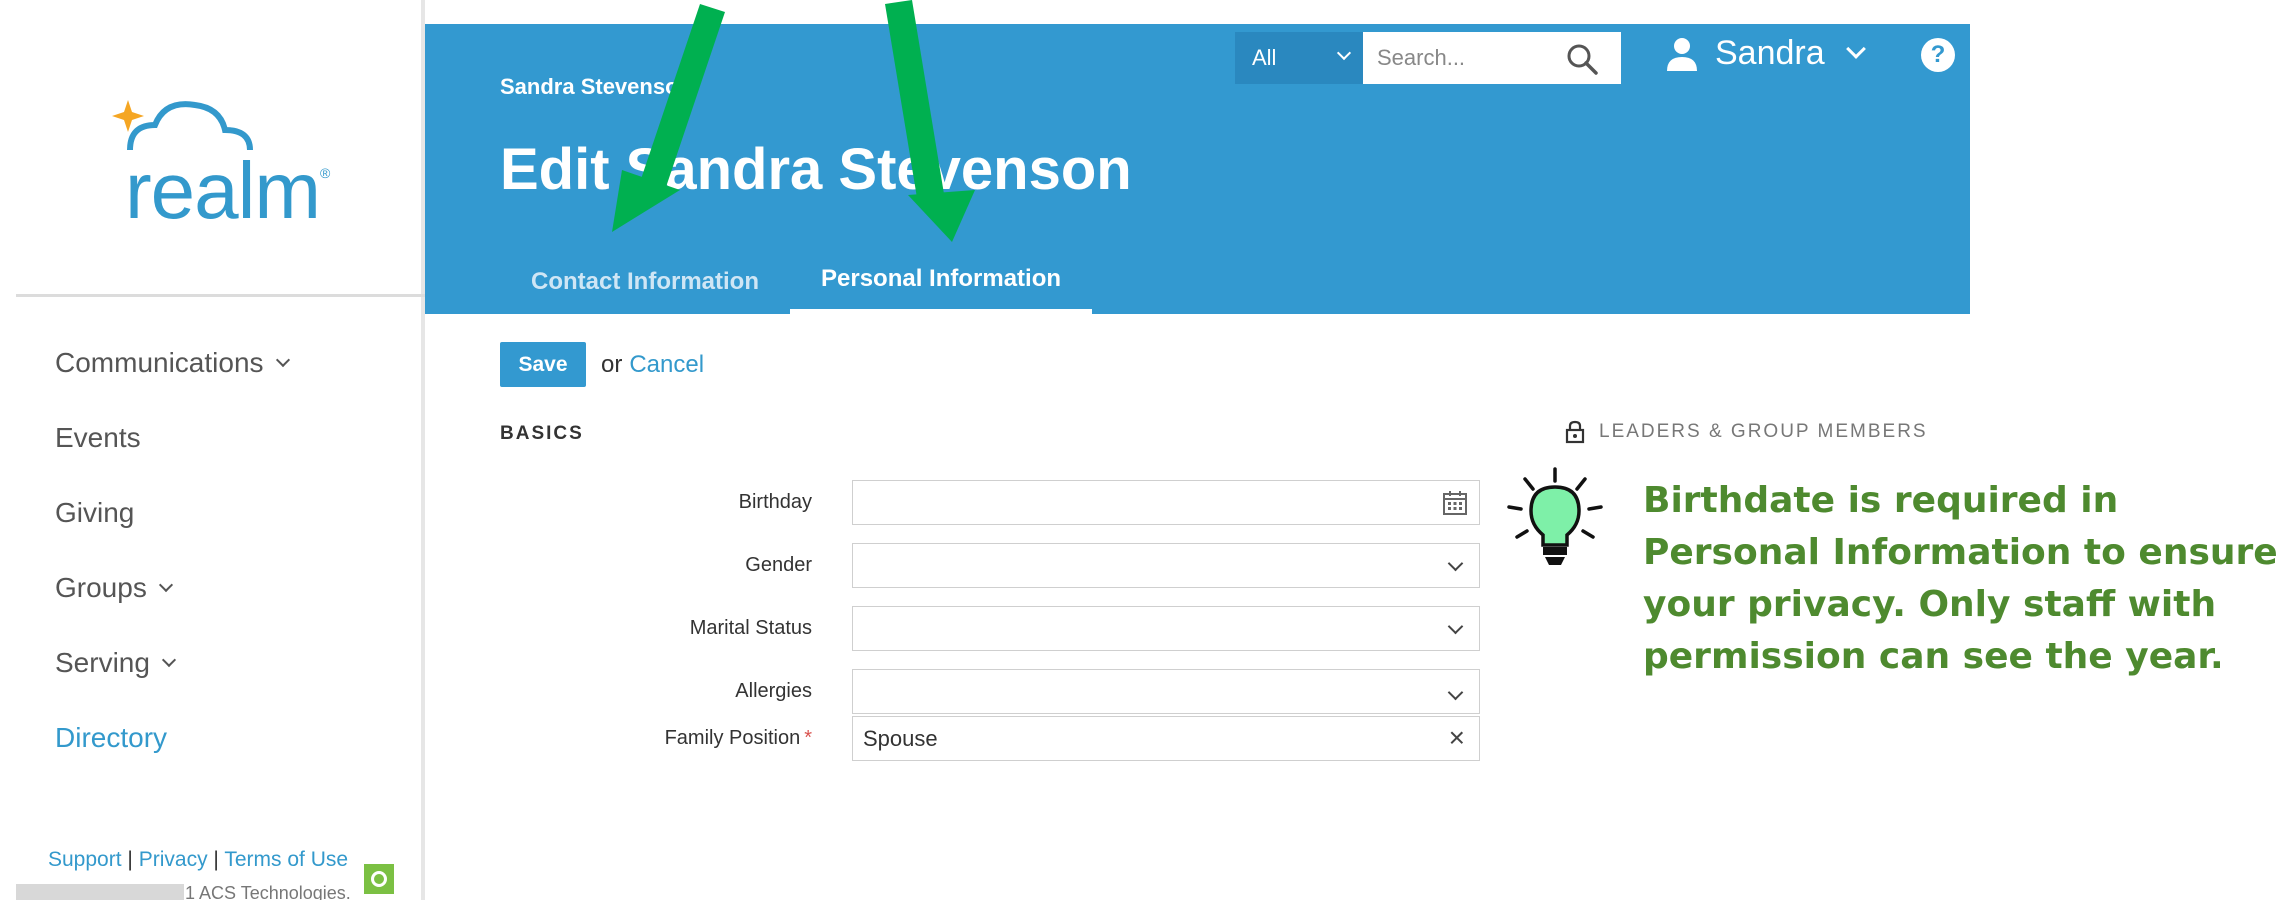 Image resolution: width=2280 pixels, height=900 pixels. Describe the element at coordinates (227, 190) in the screenshot. I see `logo-wordmark: realm®` at that location.